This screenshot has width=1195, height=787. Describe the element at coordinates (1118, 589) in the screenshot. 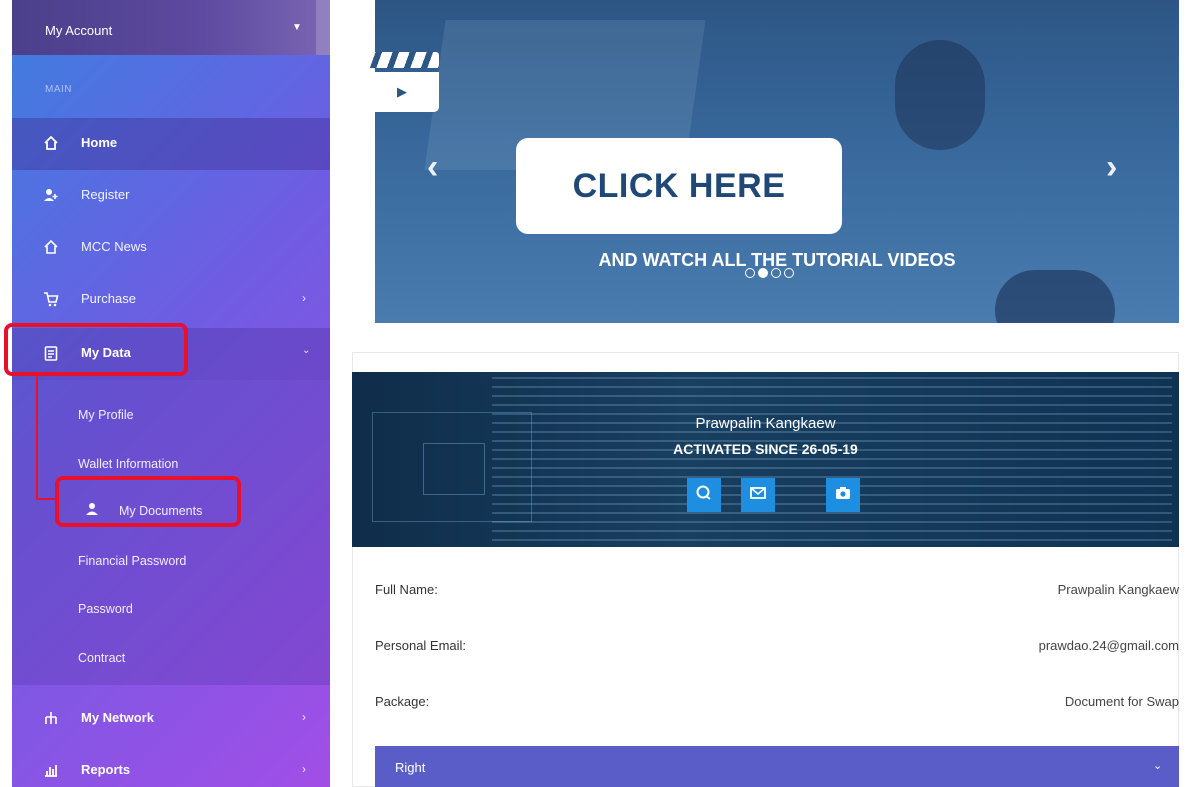

I see `full-name-value: Prawpalin Kangkaew` at that location.